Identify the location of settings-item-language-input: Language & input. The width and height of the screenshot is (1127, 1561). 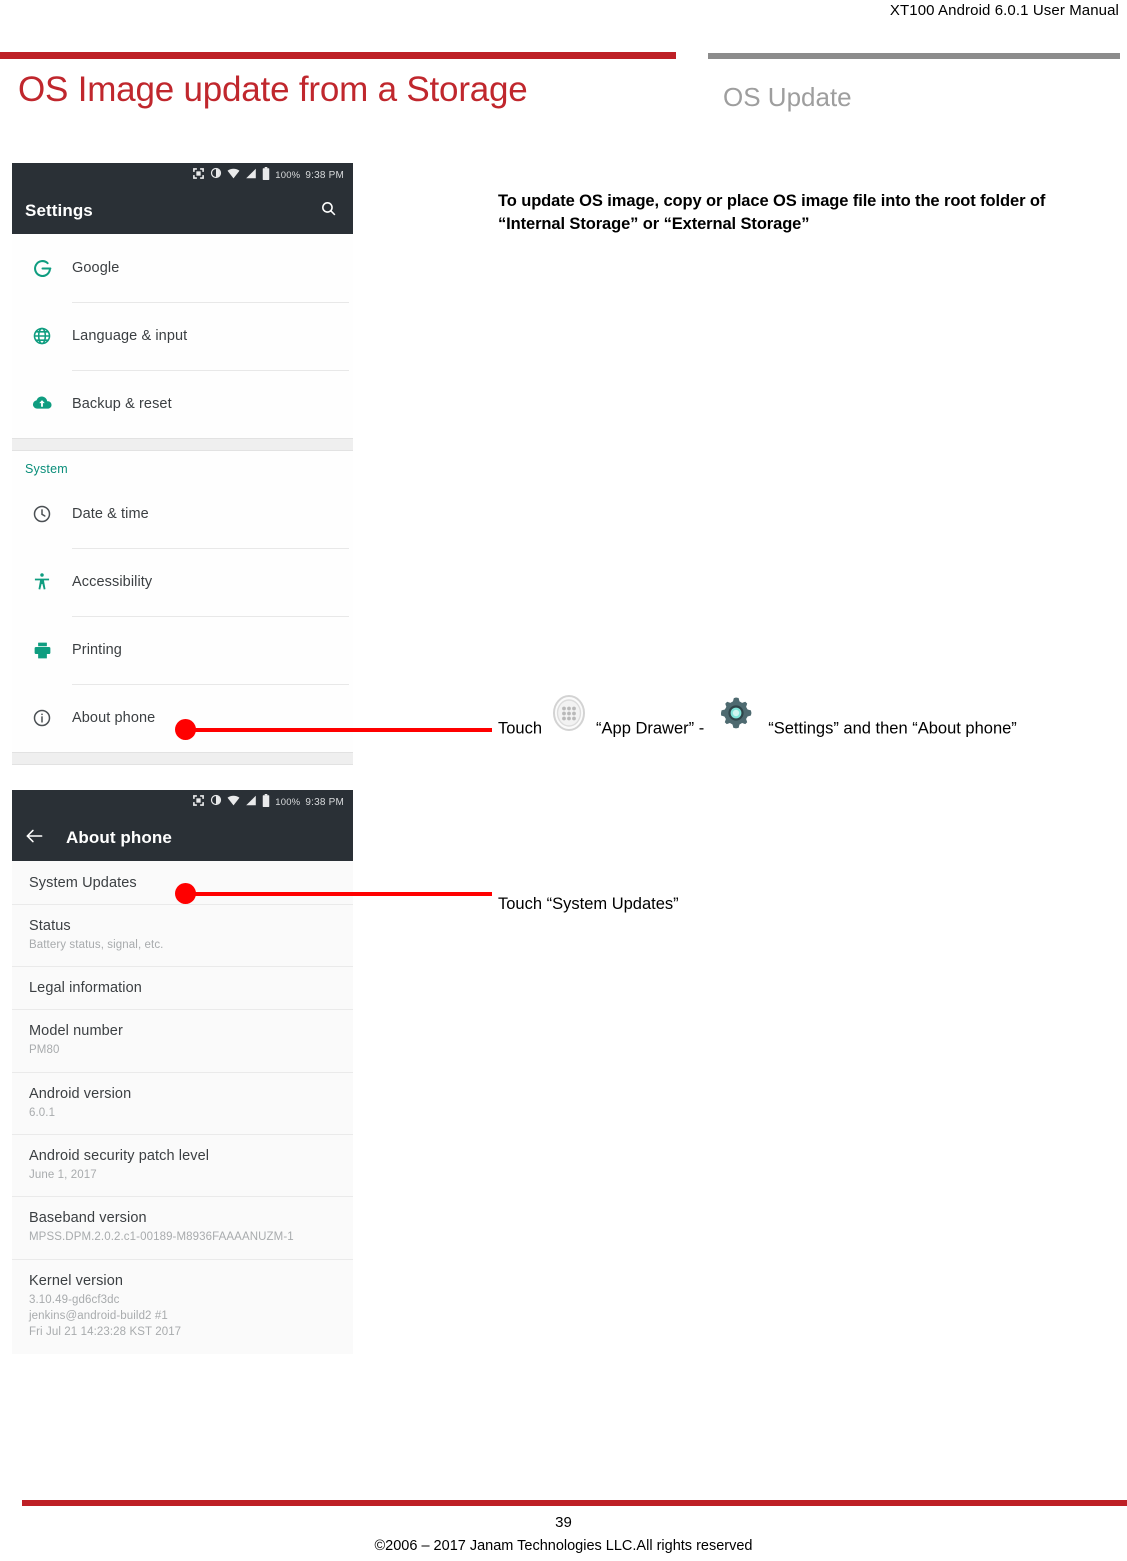
(182, 336).